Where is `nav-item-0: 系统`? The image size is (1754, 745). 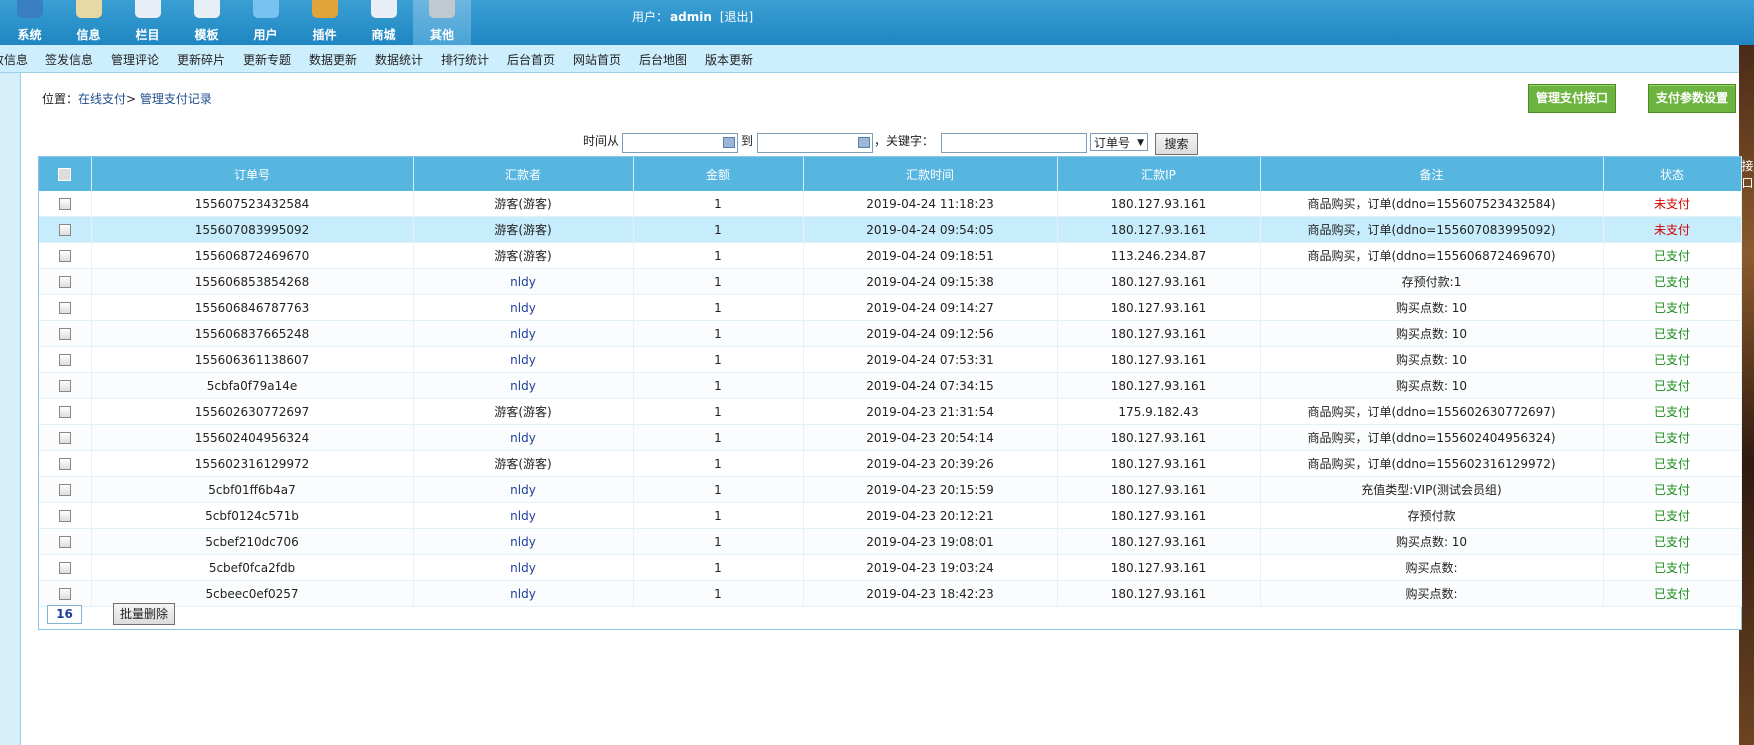
nav-item-0: 系统 is located at coordinates (29, 22).